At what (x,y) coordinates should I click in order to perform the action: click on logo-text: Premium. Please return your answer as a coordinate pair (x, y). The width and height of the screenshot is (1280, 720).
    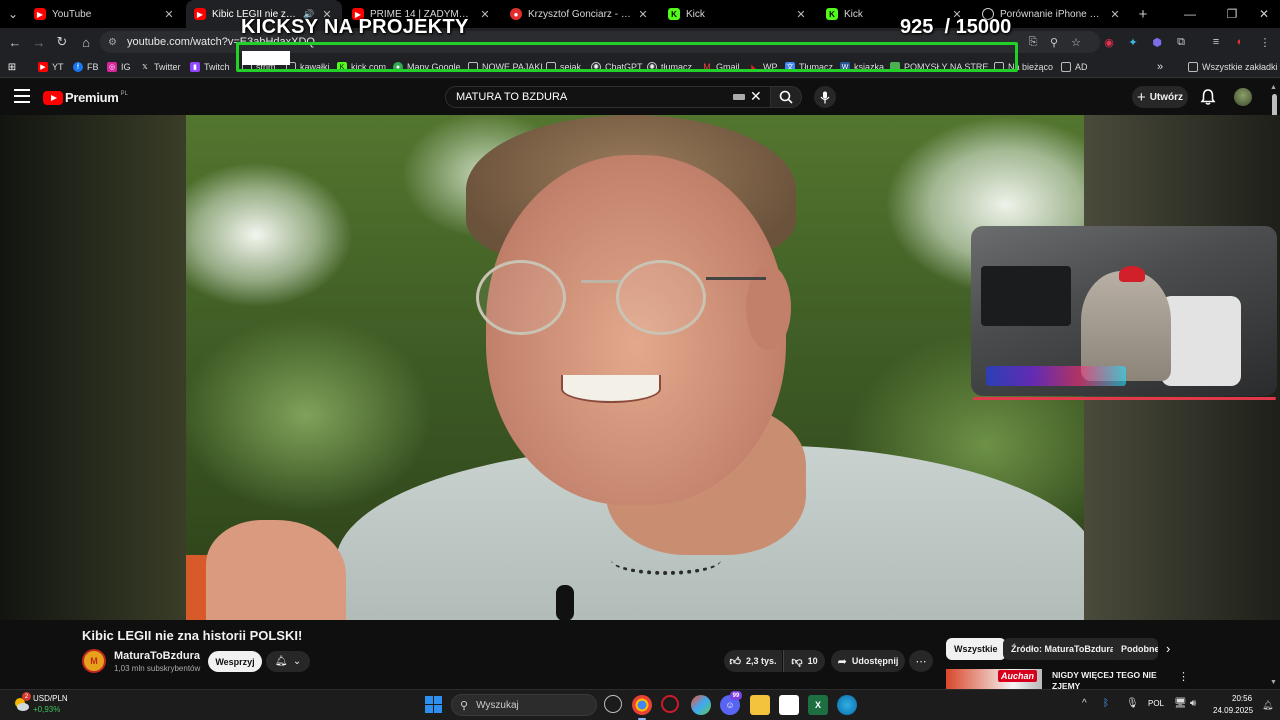
    Looking at the image, I should click on (92, 97).